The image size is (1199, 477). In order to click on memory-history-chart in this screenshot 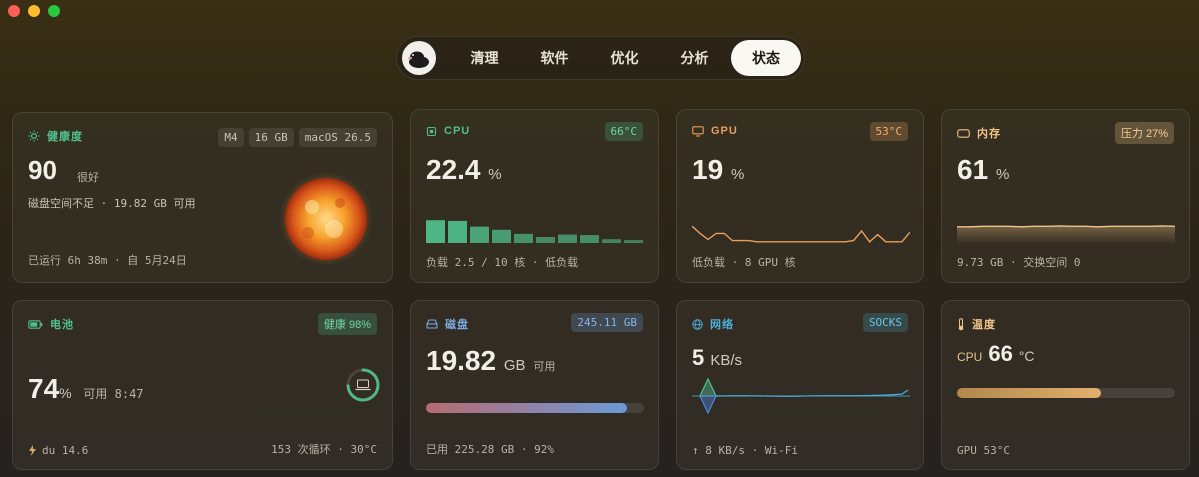, I will do `click(1066, 234)`.